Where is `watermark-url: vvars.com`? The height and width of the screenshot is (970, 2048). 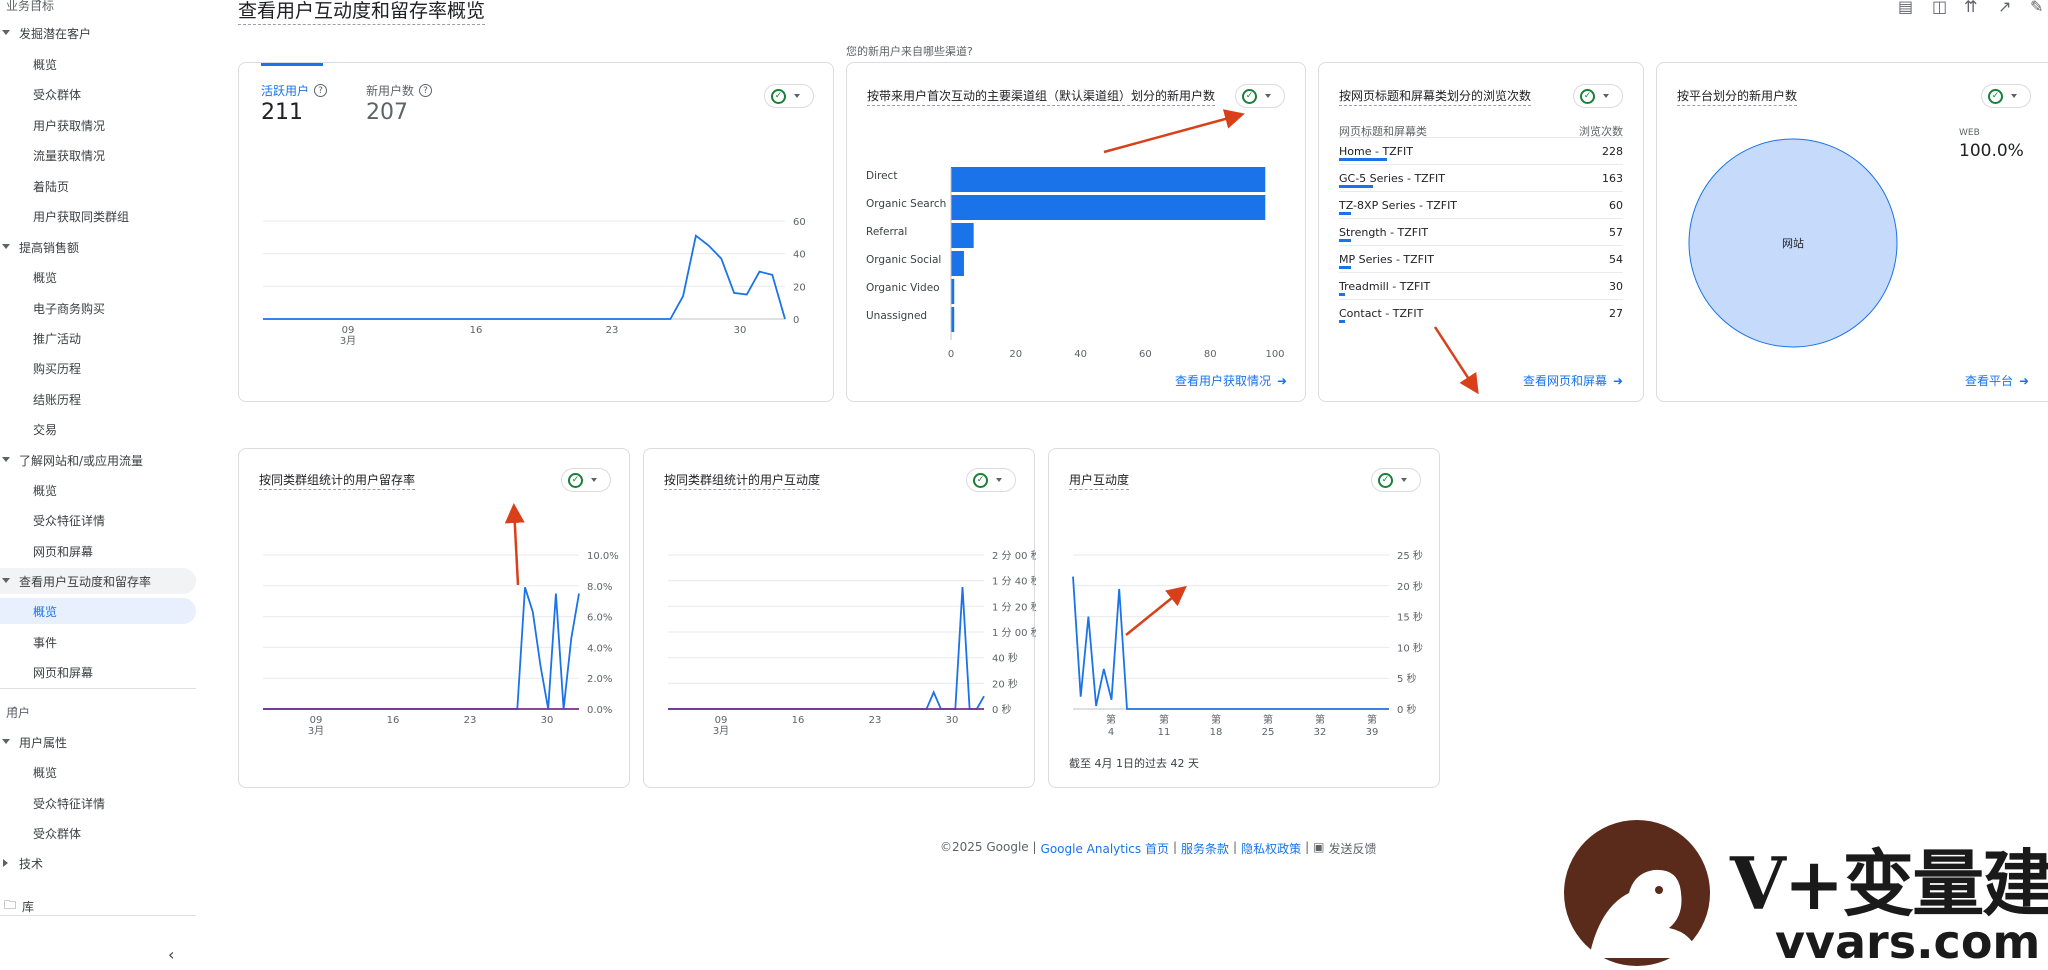
watermark-url: vvars.com is located at coordinates (1908, 942).